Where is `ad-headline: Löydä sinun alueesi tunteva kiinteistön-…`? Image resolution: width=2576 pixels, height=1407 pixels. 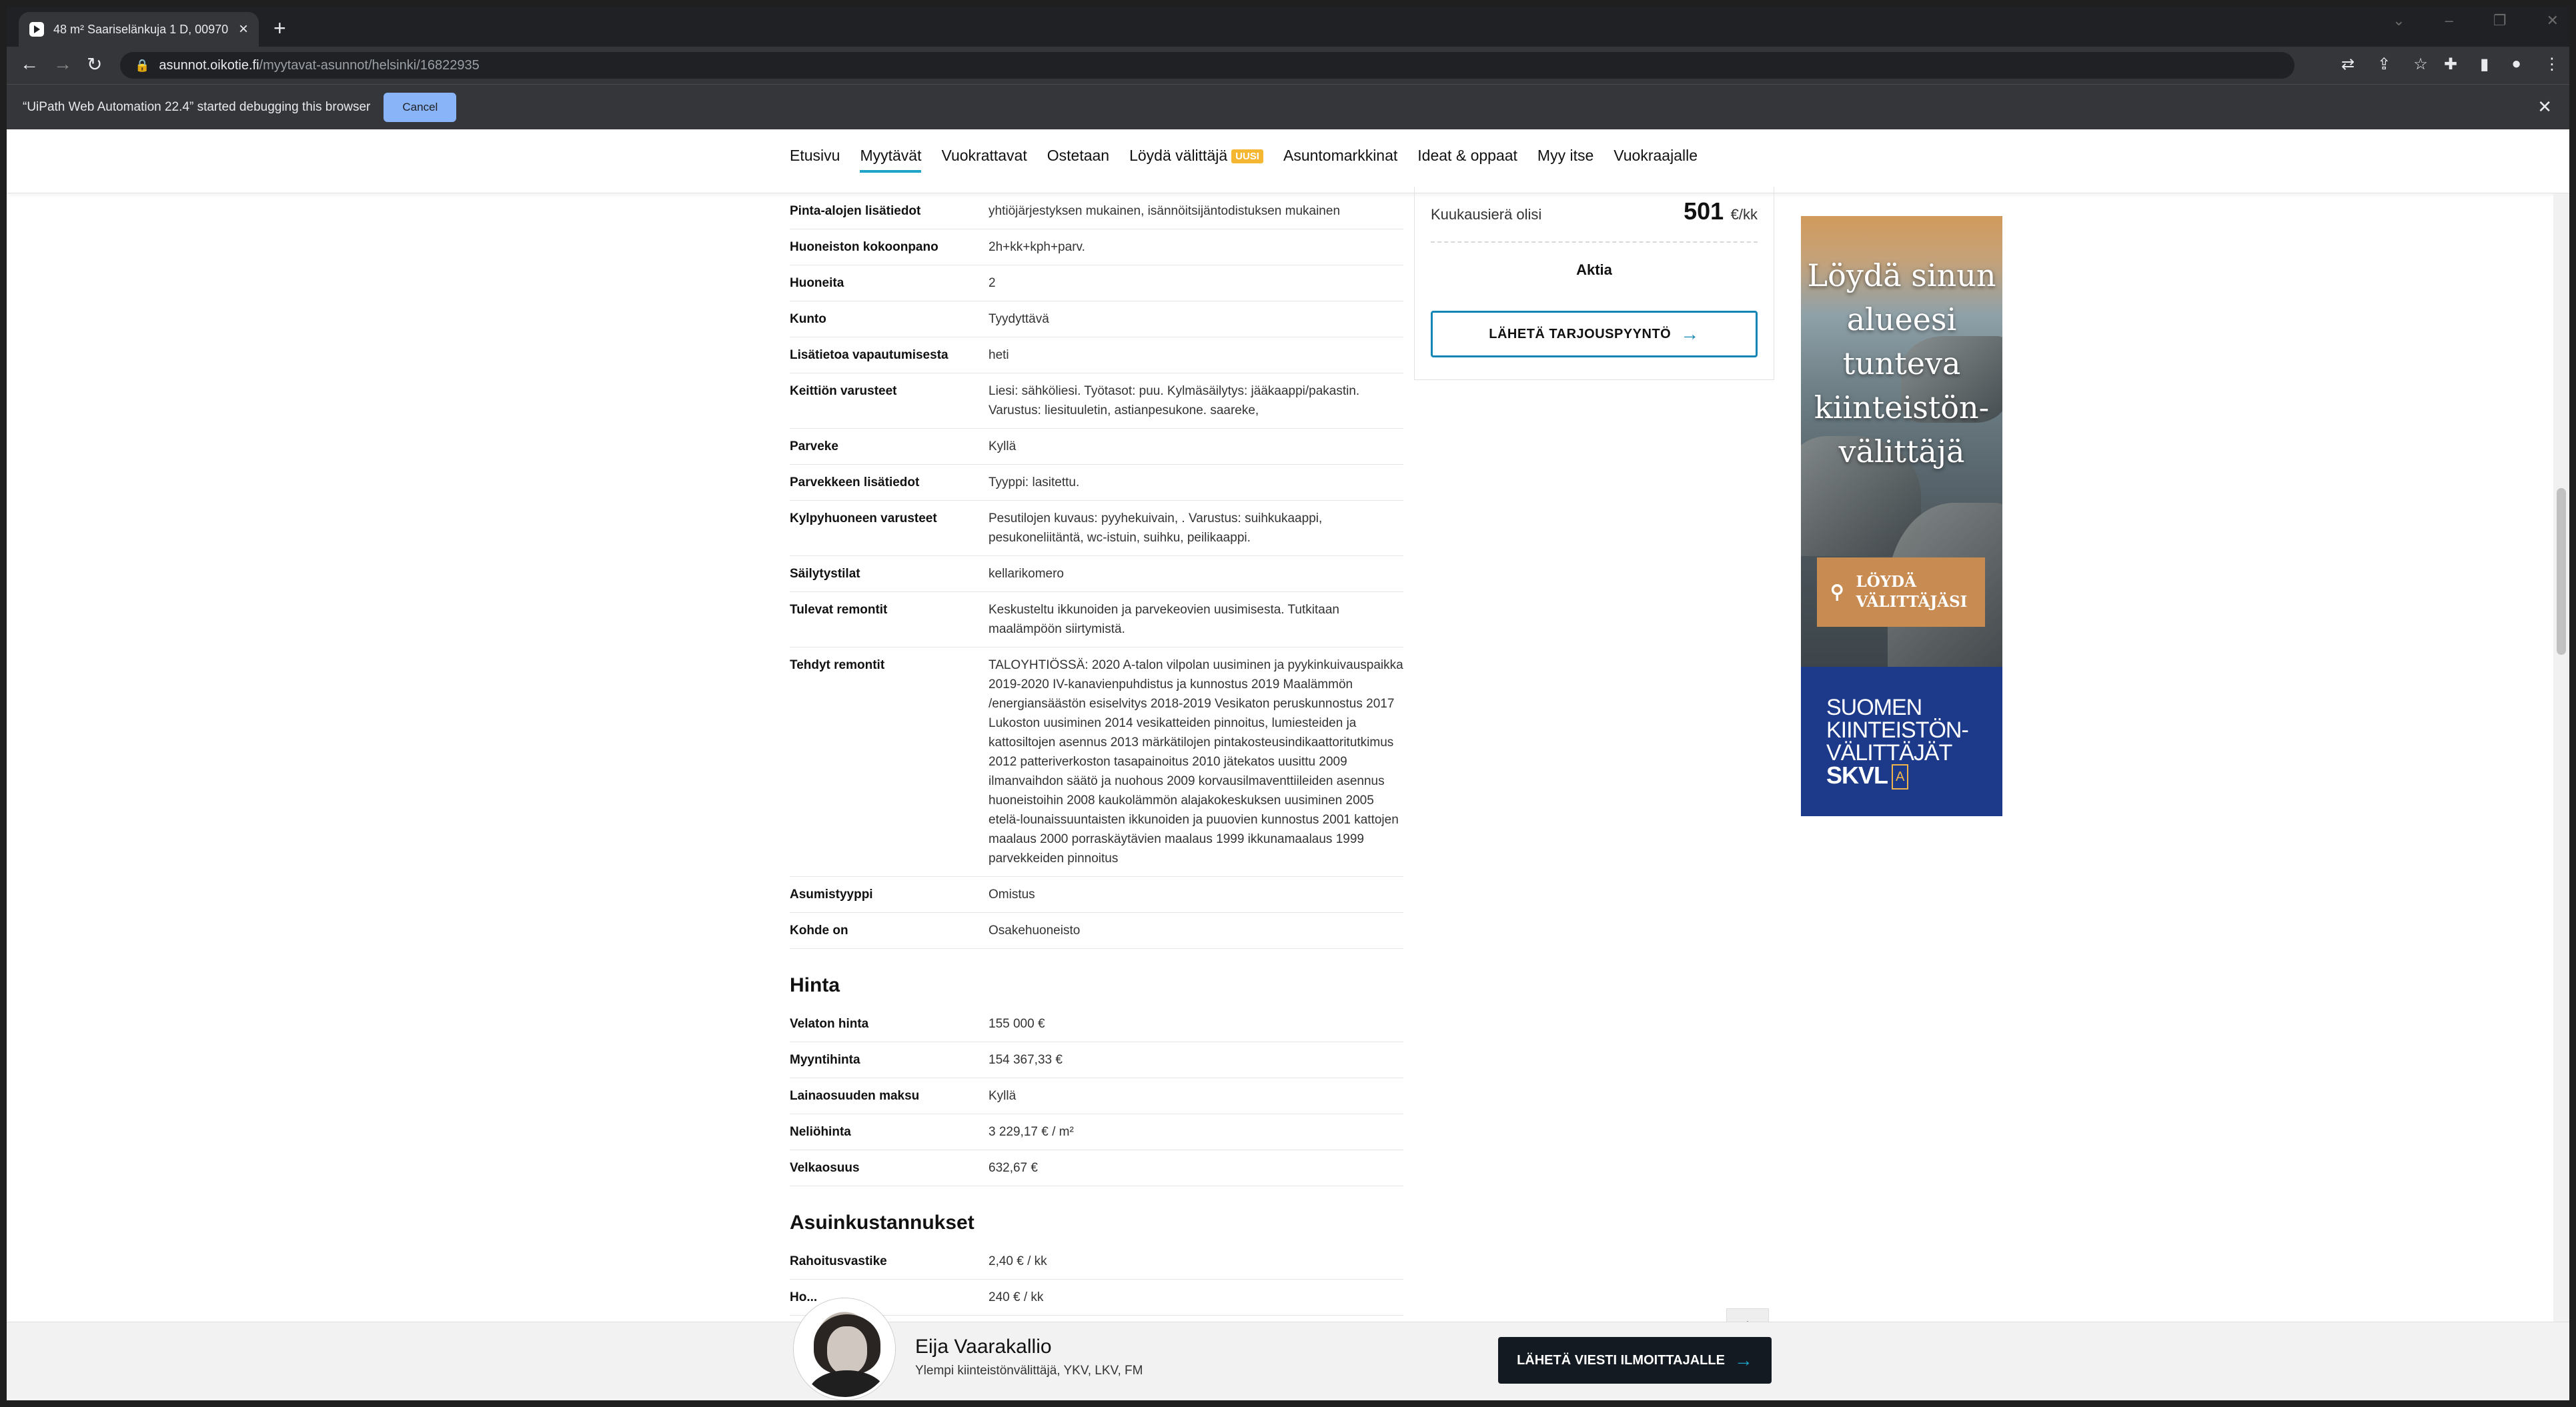 ad-headline: Löydä sinun alueesi tunteva kiinteistön-… is located at coordinates (1901, 363).